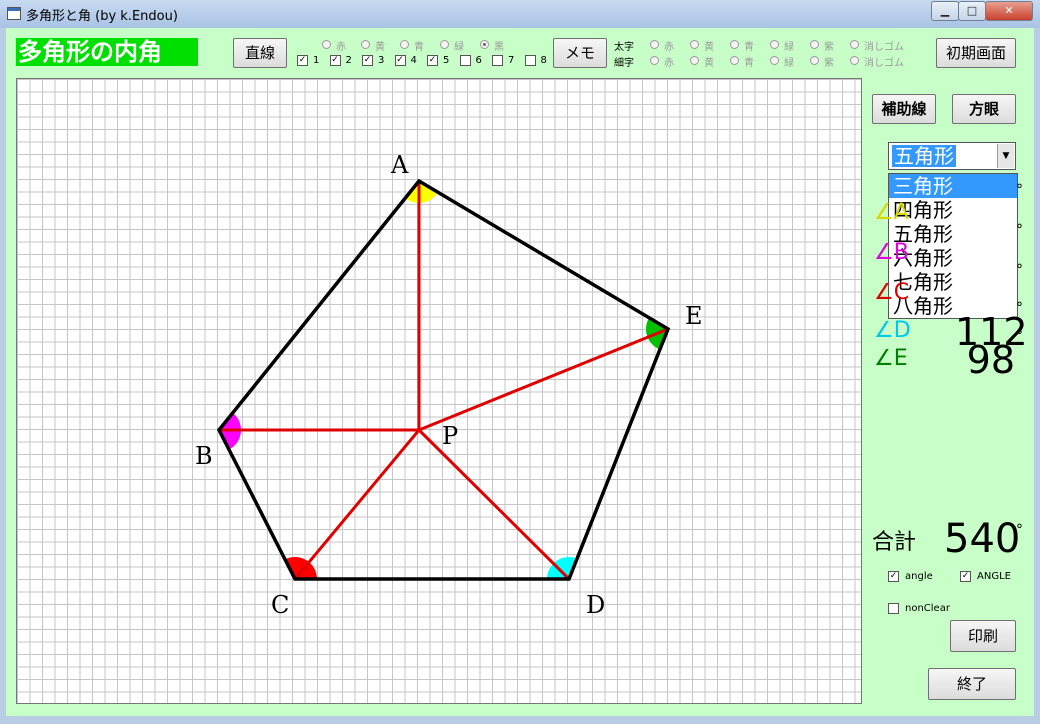 This screenshot has height=724, width=1040. What do you see at coordinates (924, 156) in the screenshot?
I see `shape-select-value: 五角形` at bounding box center [924, 156].